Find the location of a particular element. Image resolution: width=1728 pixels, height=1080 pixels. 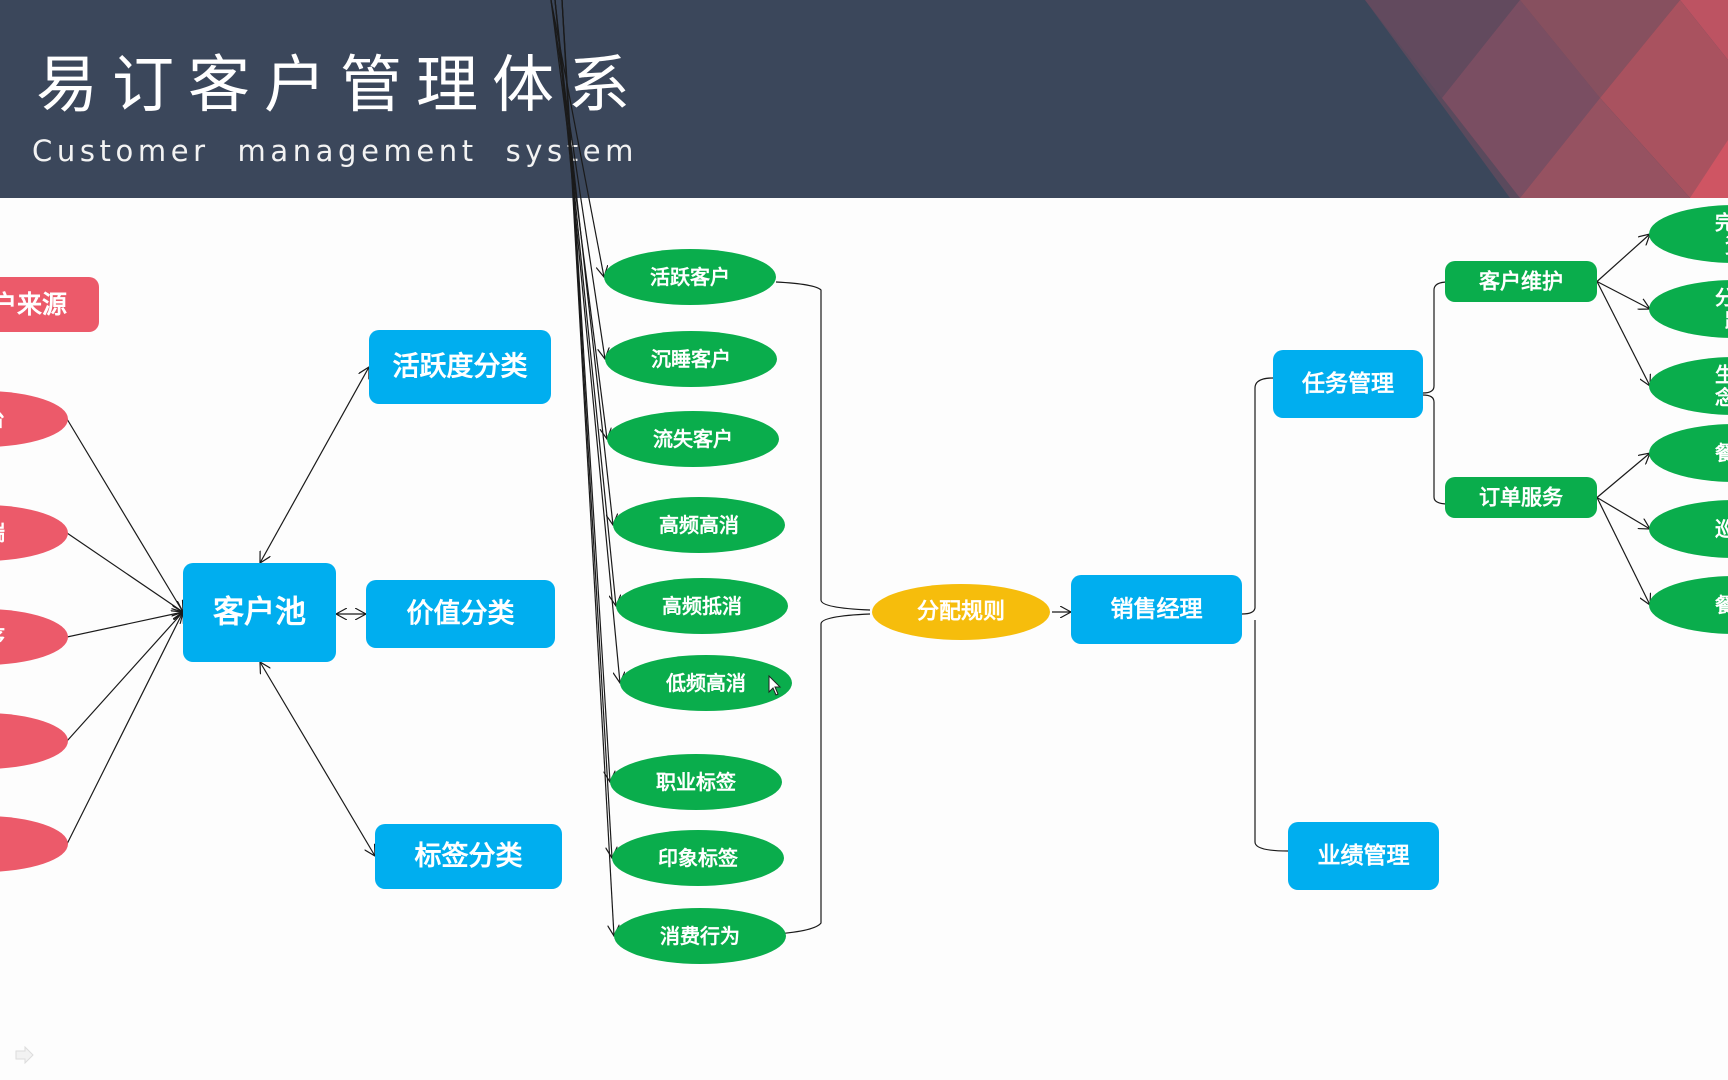

task-item-node-label: 念日 is located at coordinates (1721, 398).